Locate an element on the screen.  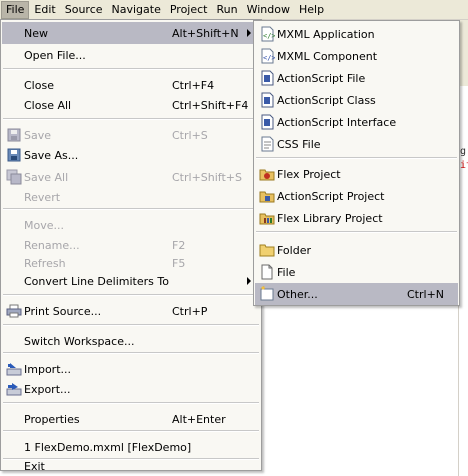
menu-item-close: Close Ctrl+F4 is located at coordinates (131, 85).